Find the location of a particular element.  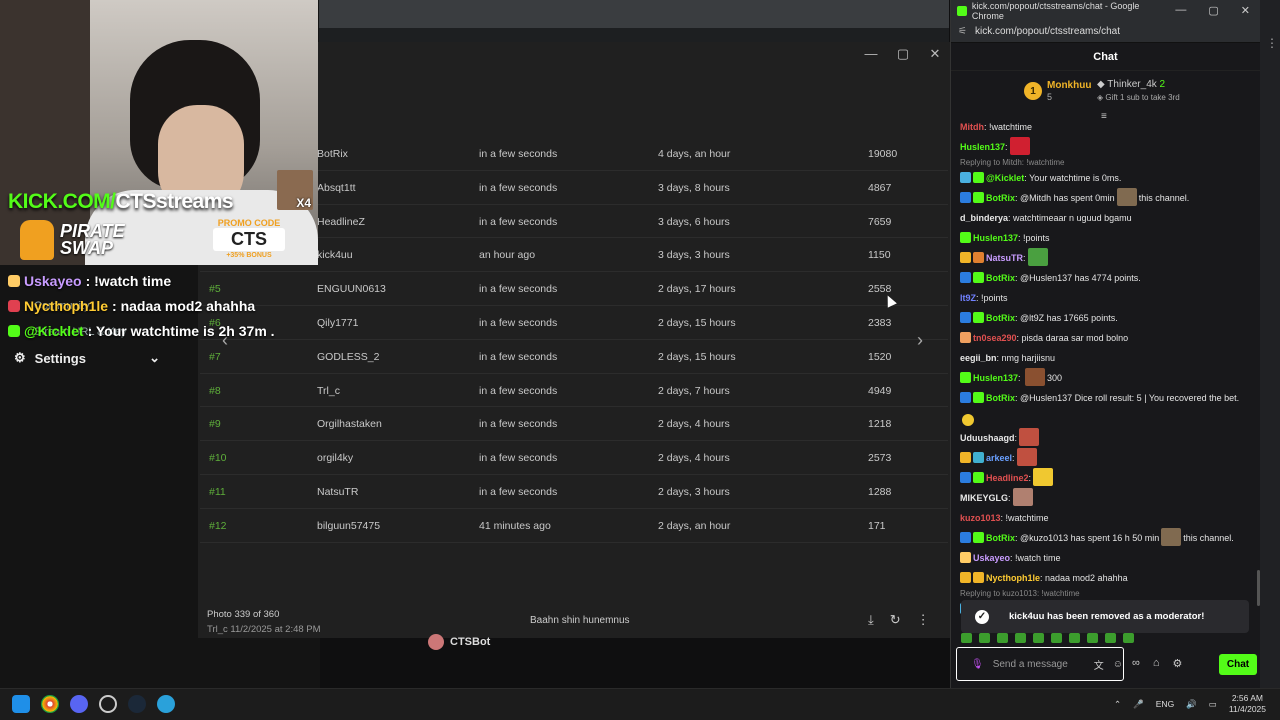

send-chat-button: Chat is located at coordinates (1238, 664).